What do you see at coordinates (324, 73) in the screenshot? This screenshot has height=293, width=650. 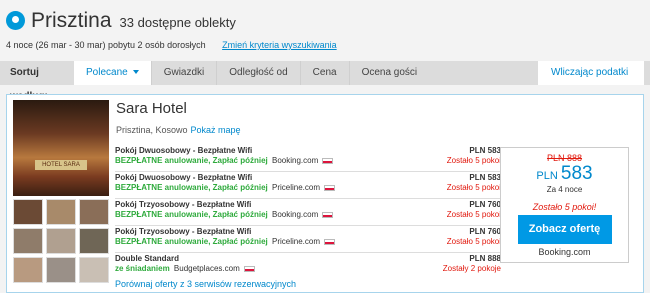 I see `tab-price: Cena` at bounding box center [324, 73].